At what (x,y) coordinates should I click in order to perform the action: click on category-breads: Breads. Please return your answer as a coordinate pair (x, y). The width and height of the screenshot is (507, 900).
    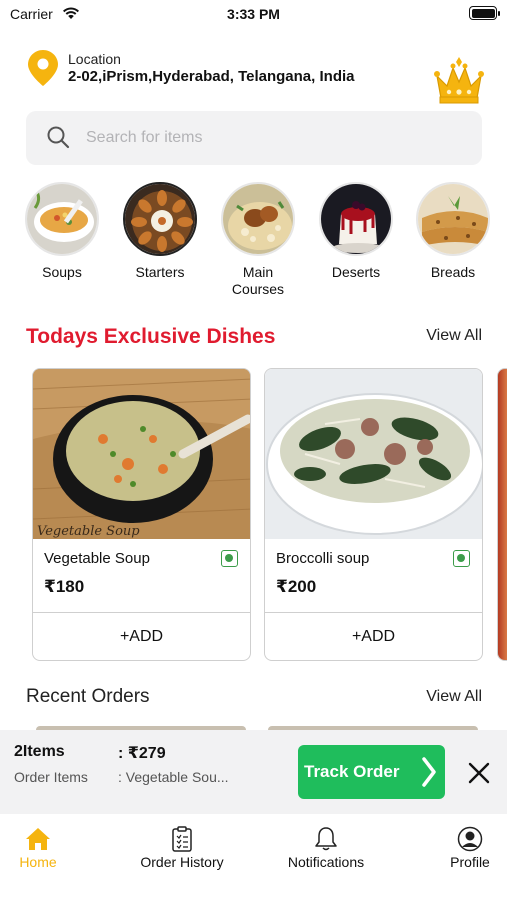
    Looking at the image, I should click on (453, 231).